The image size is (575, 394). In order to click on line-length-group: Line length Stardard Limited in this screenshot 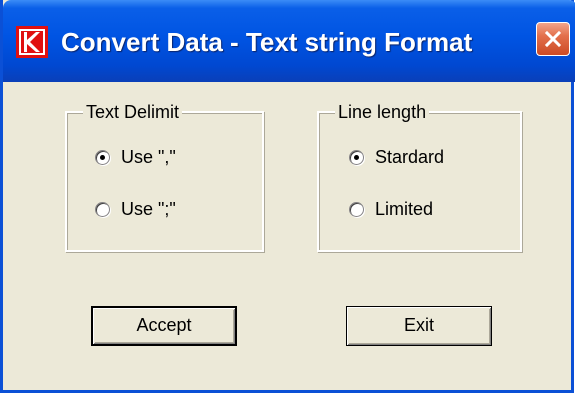, I will do `click(419, 175)`.